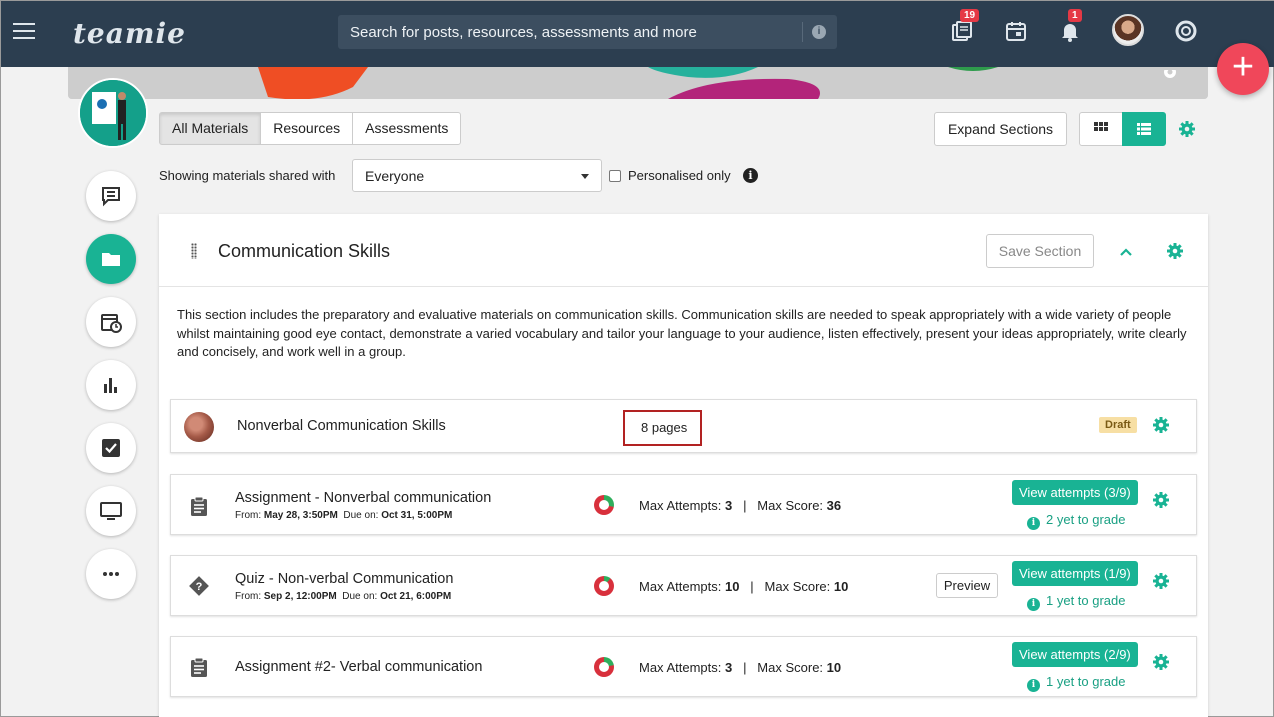 Image resolution: width=1274 pixels, height=717 pixels. Describe the element at coordinates (358, 667) in the screenshot. I see `assessment-title: Assignment #2- Verbal communication` at that location.